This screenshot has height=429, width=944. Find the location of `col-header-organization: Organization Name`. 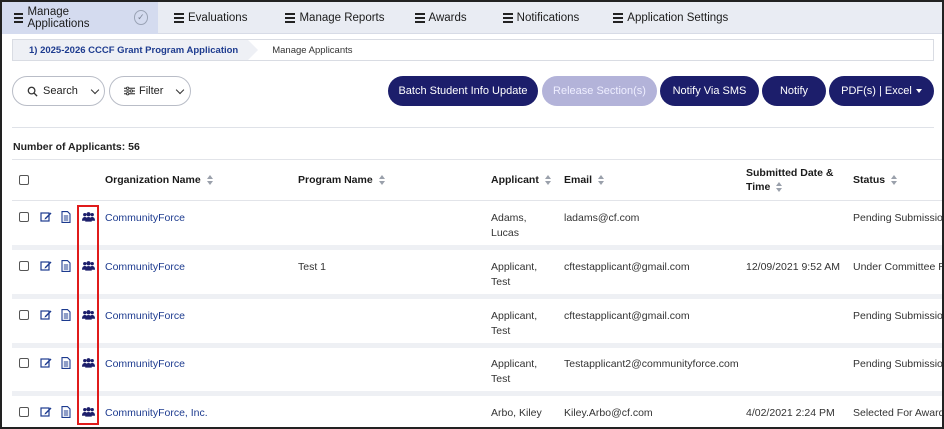

col-header-organization: Organization Name is located at coordinates (159, 180).